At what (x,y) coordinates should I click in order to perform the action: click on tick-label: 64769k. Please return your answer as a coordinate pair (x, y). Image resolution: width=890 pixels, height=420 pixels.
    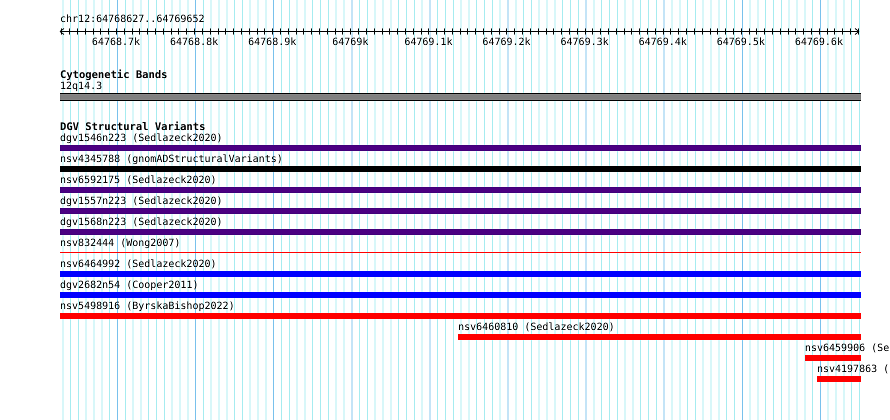
    Looking at the image, I should click on (350, 42).